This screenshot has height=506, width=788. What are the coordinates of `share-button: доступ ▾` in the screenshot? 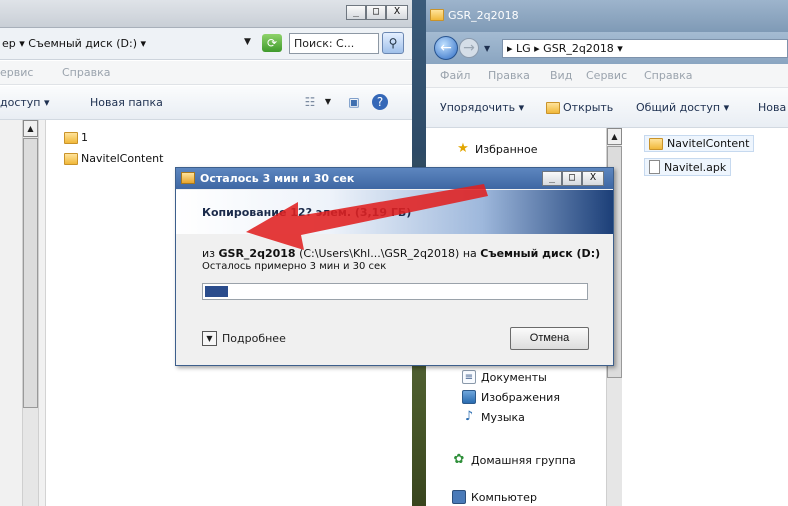 It's located at (25, 102).